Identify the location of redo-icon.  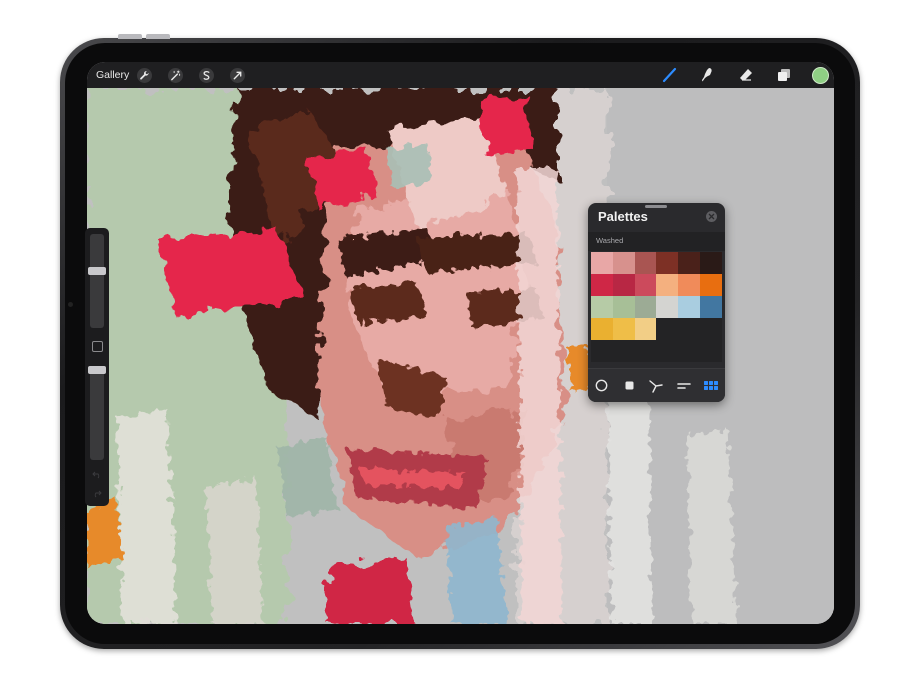
(97, 494).